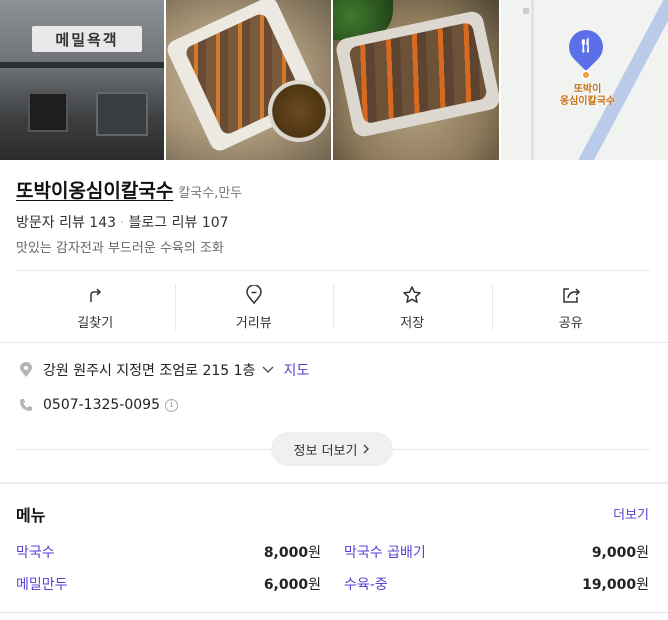 The image size is (668, 620). I want to click on phone-icon, so click(26, 405).